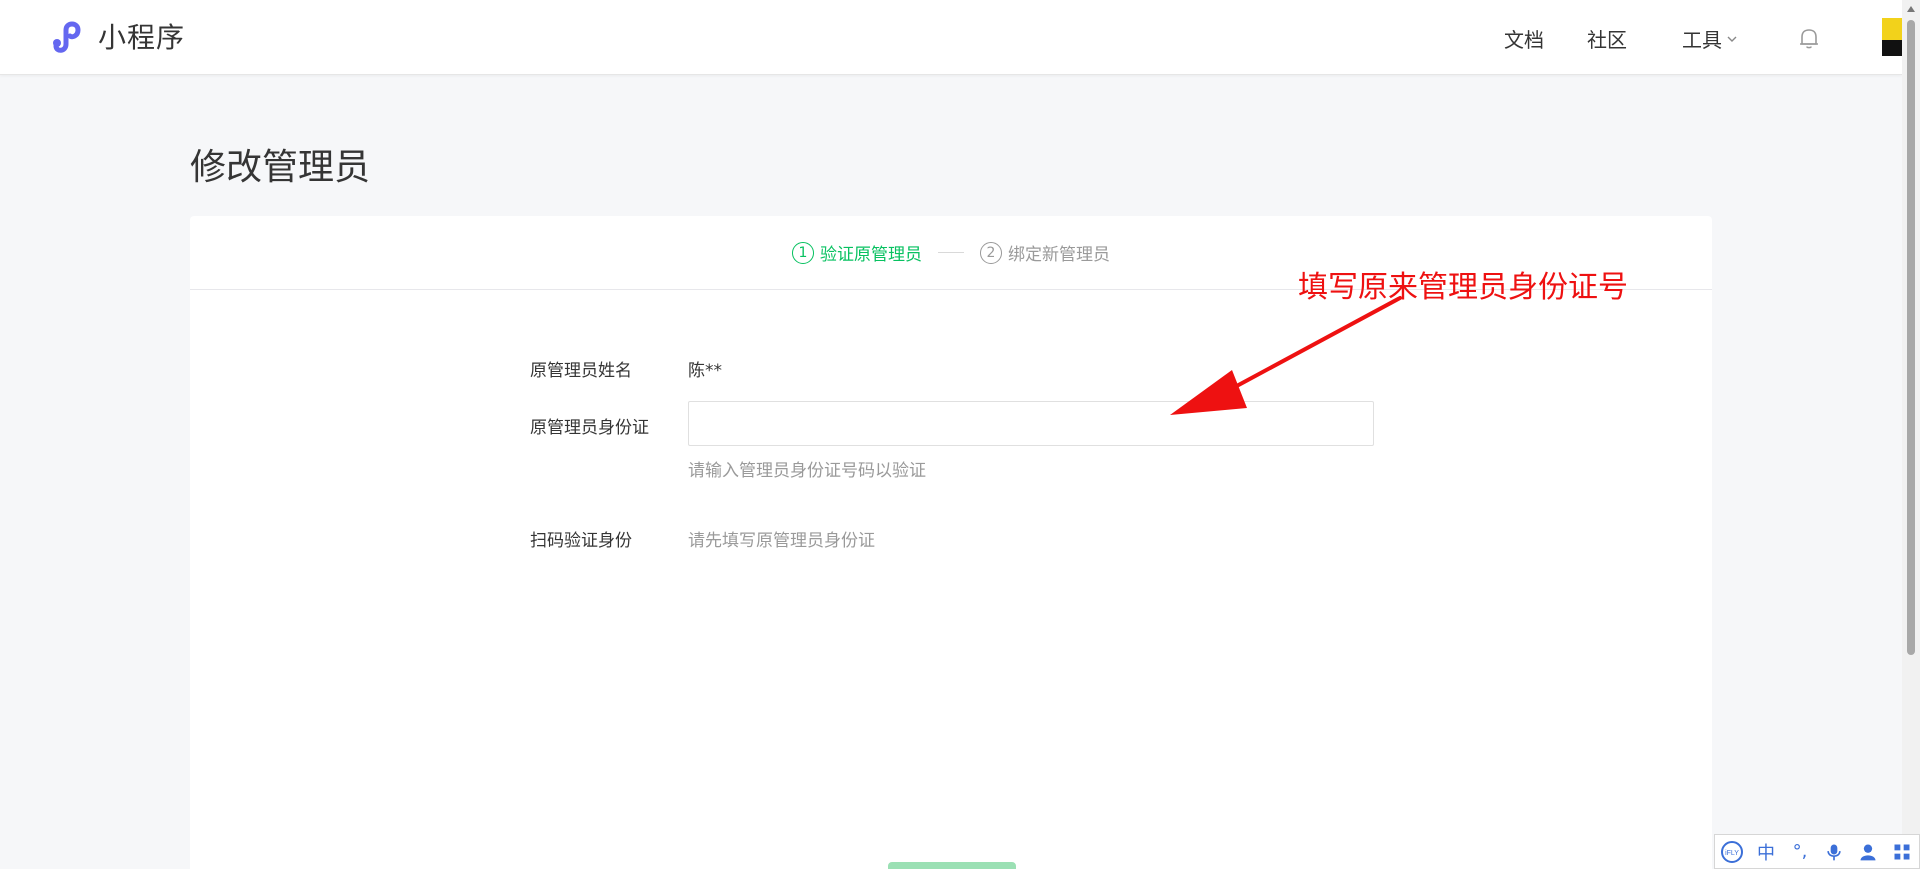  I want to click on id-hint: 请输入管理员身份证号码以验证, so click(807, 471).